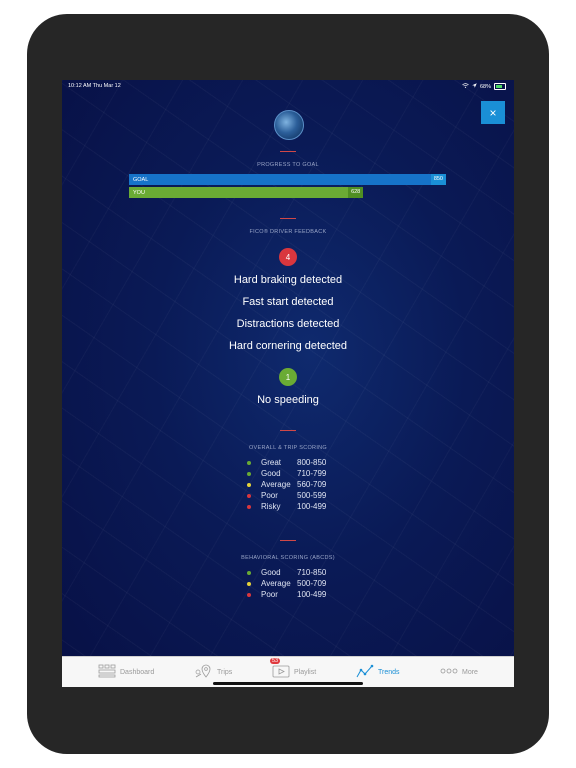 Image resolution: width=576 pixels, height=768 pixels. What do you see at coordinates (288, 558) in the screenshot?
I see `behavioral-scoring-title: BEHAVIORAL SCORING (ABCDS)` at bounding box center [288, 558].